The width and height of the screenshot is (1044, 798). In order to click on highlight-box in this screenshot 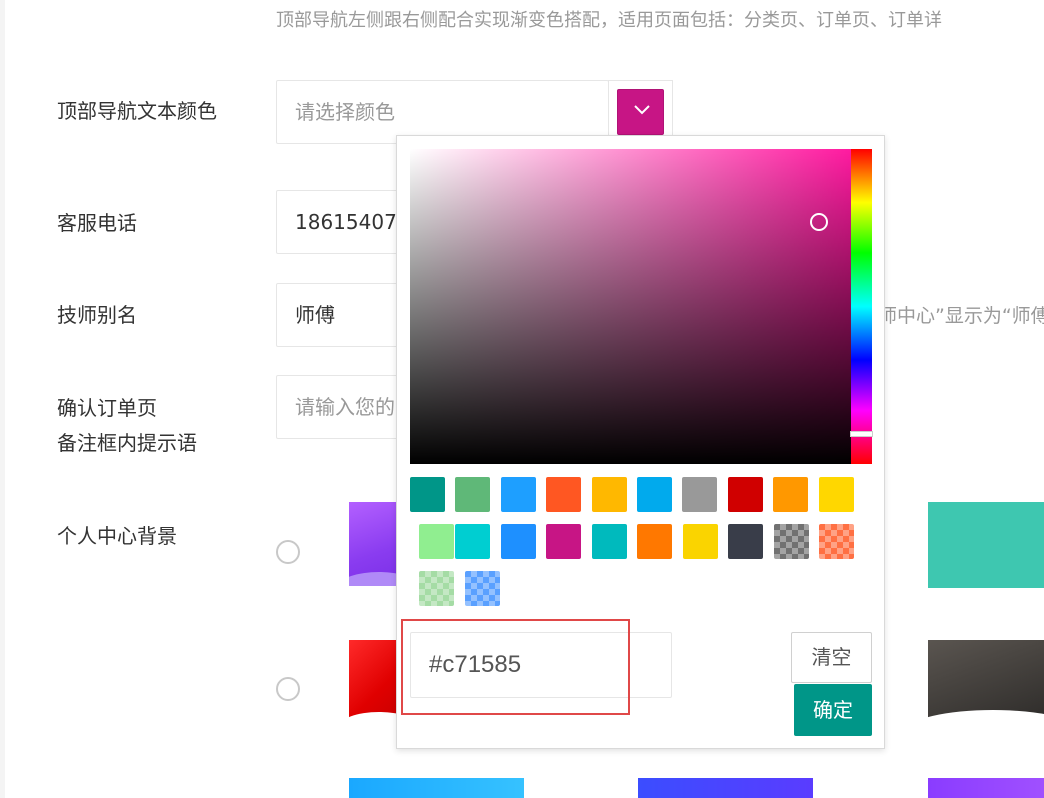, I will do `click(515, 667)`.